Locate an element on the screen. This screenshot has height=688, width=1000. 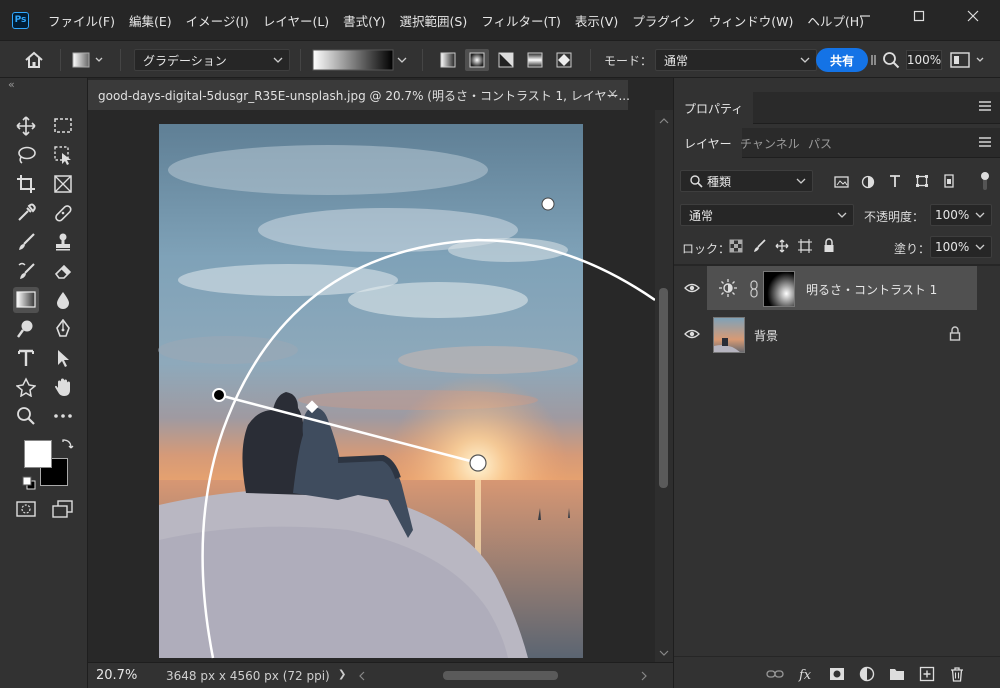
tab-properties: プロパティ is located at coordinates (714, 108).